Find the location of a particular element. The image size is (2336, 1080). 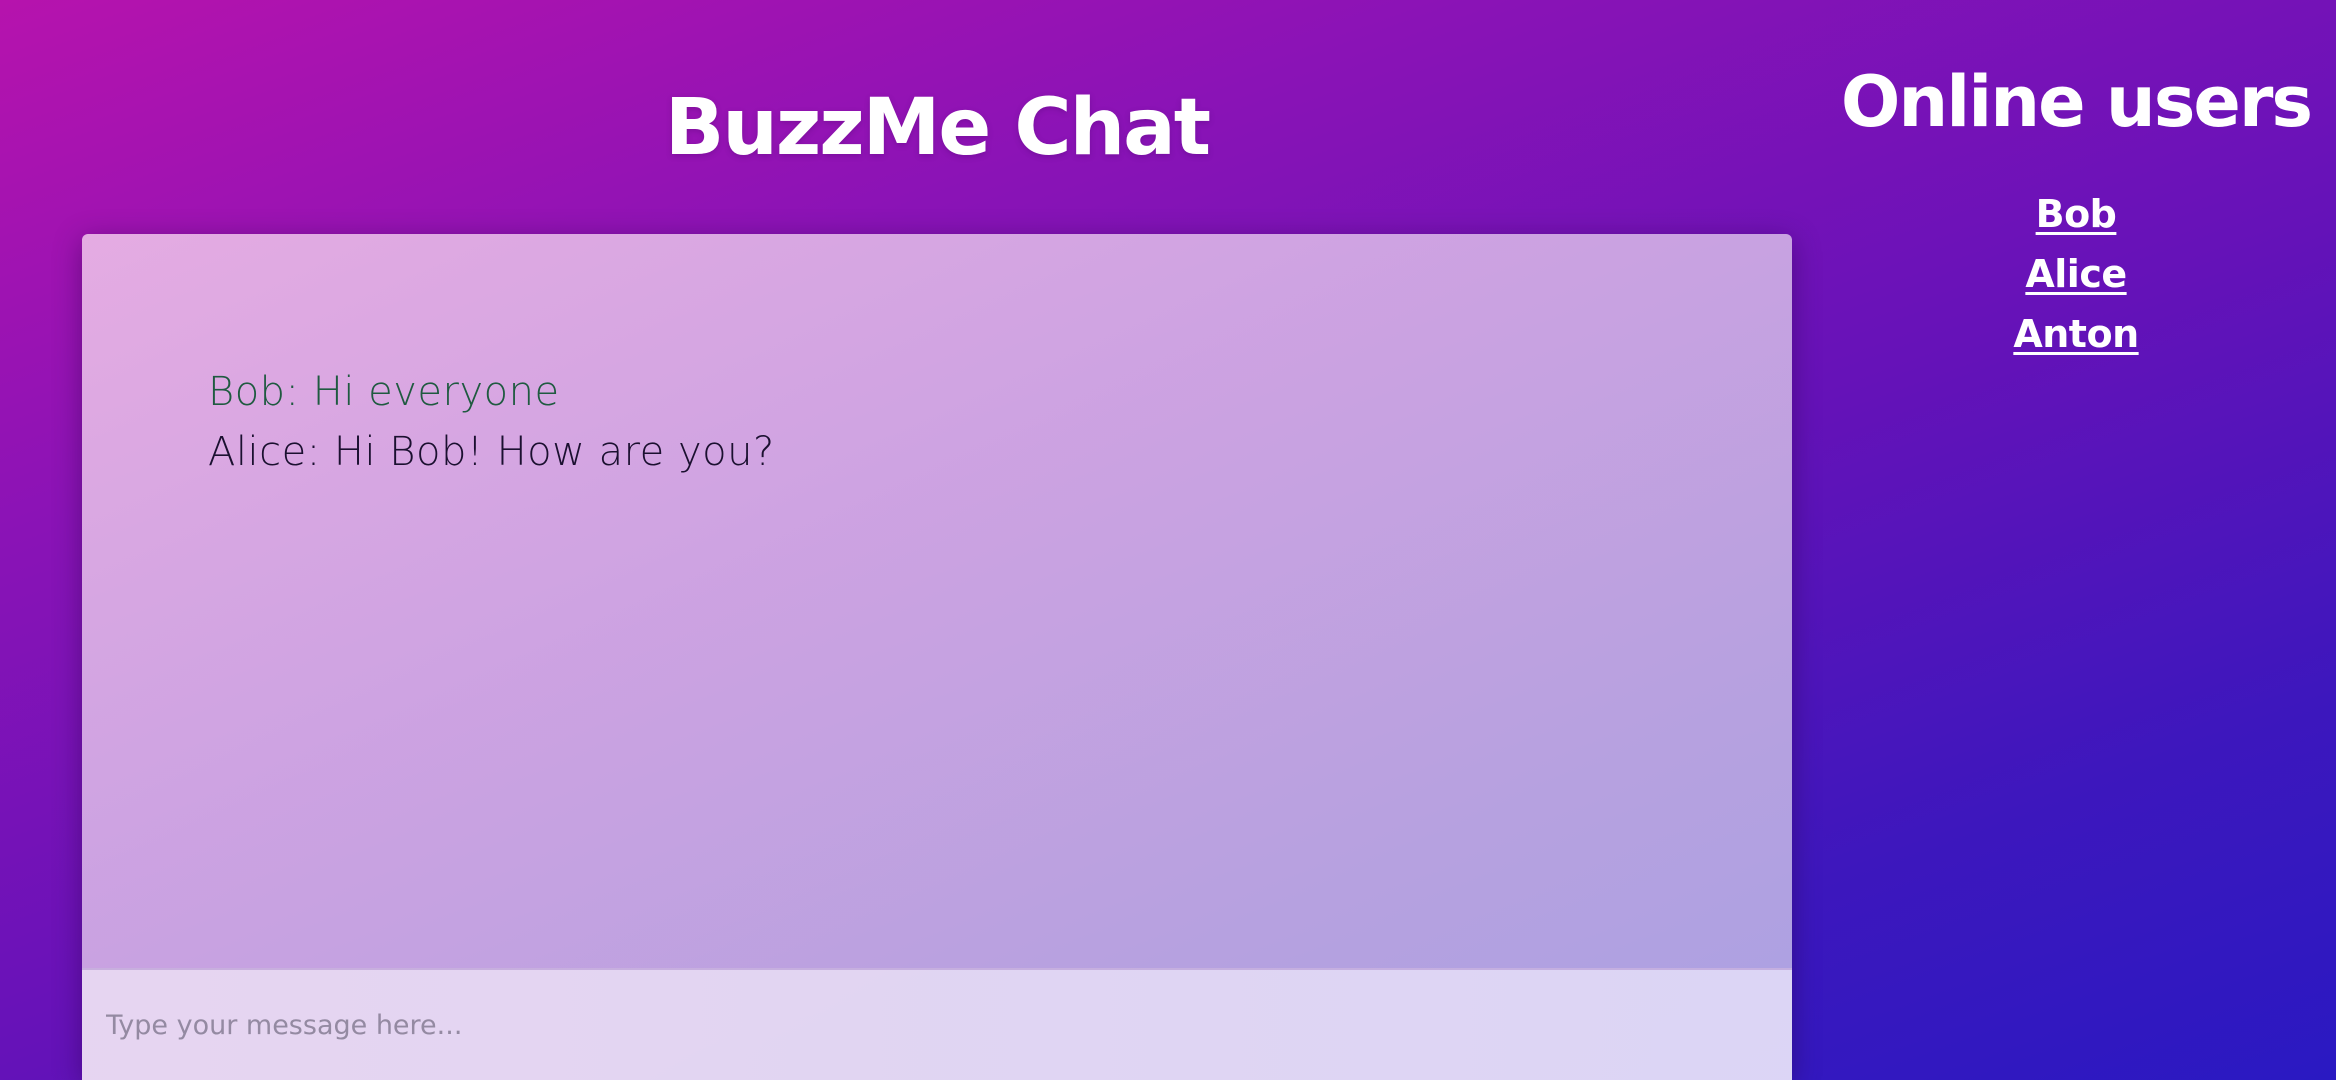

message-composer is located at coordinates (937, 1024).